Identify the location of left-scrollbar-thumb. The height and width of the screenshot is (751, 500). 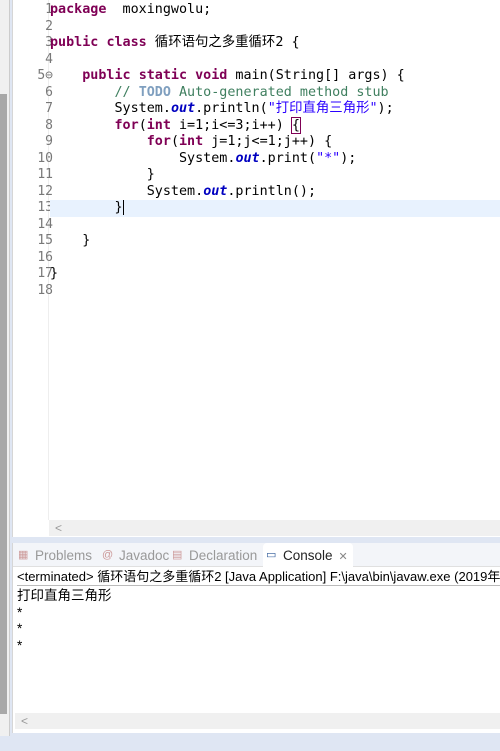
(3, 404).